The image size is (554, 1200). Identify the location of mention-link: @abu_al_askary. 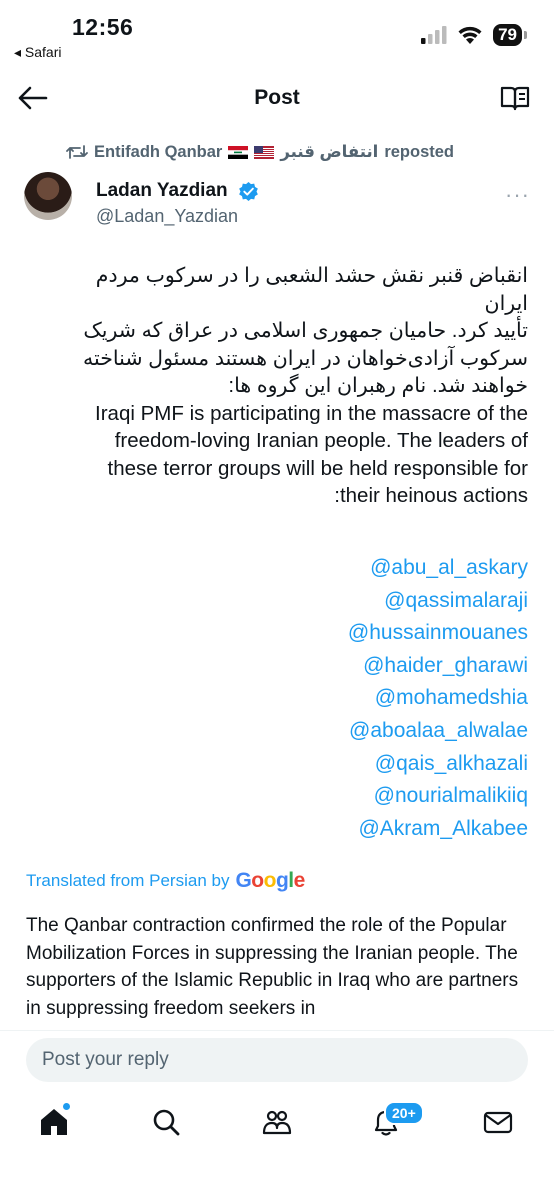
(438, 568).